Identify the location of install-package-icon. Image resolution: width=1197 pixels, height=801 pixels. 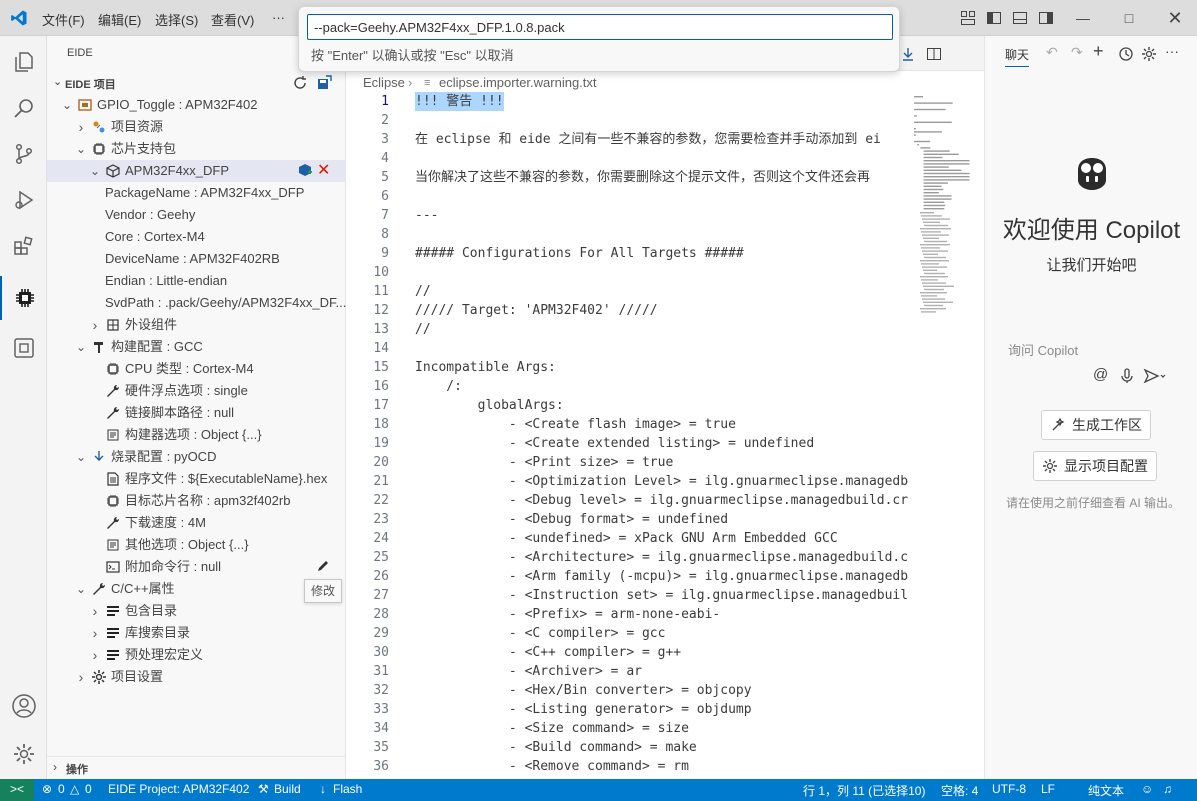
(305, 170).